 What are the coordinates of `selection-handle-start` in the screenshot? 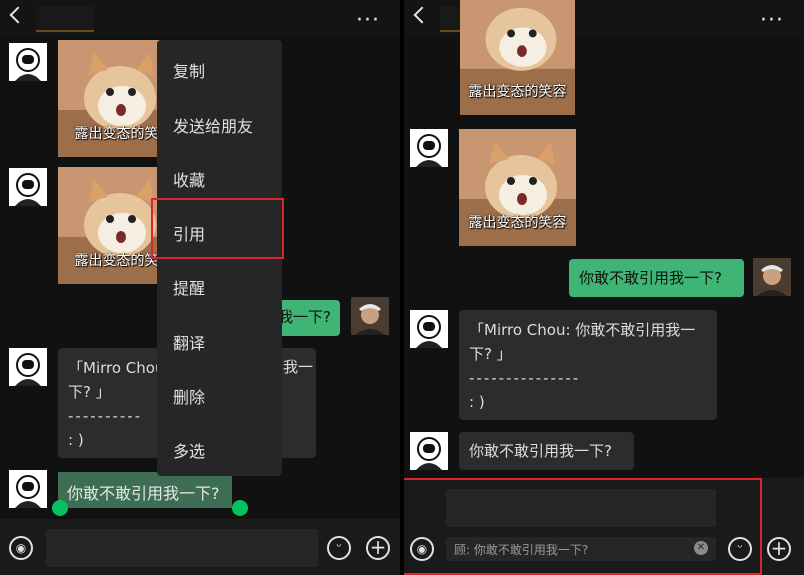 It's located at (60, 508).